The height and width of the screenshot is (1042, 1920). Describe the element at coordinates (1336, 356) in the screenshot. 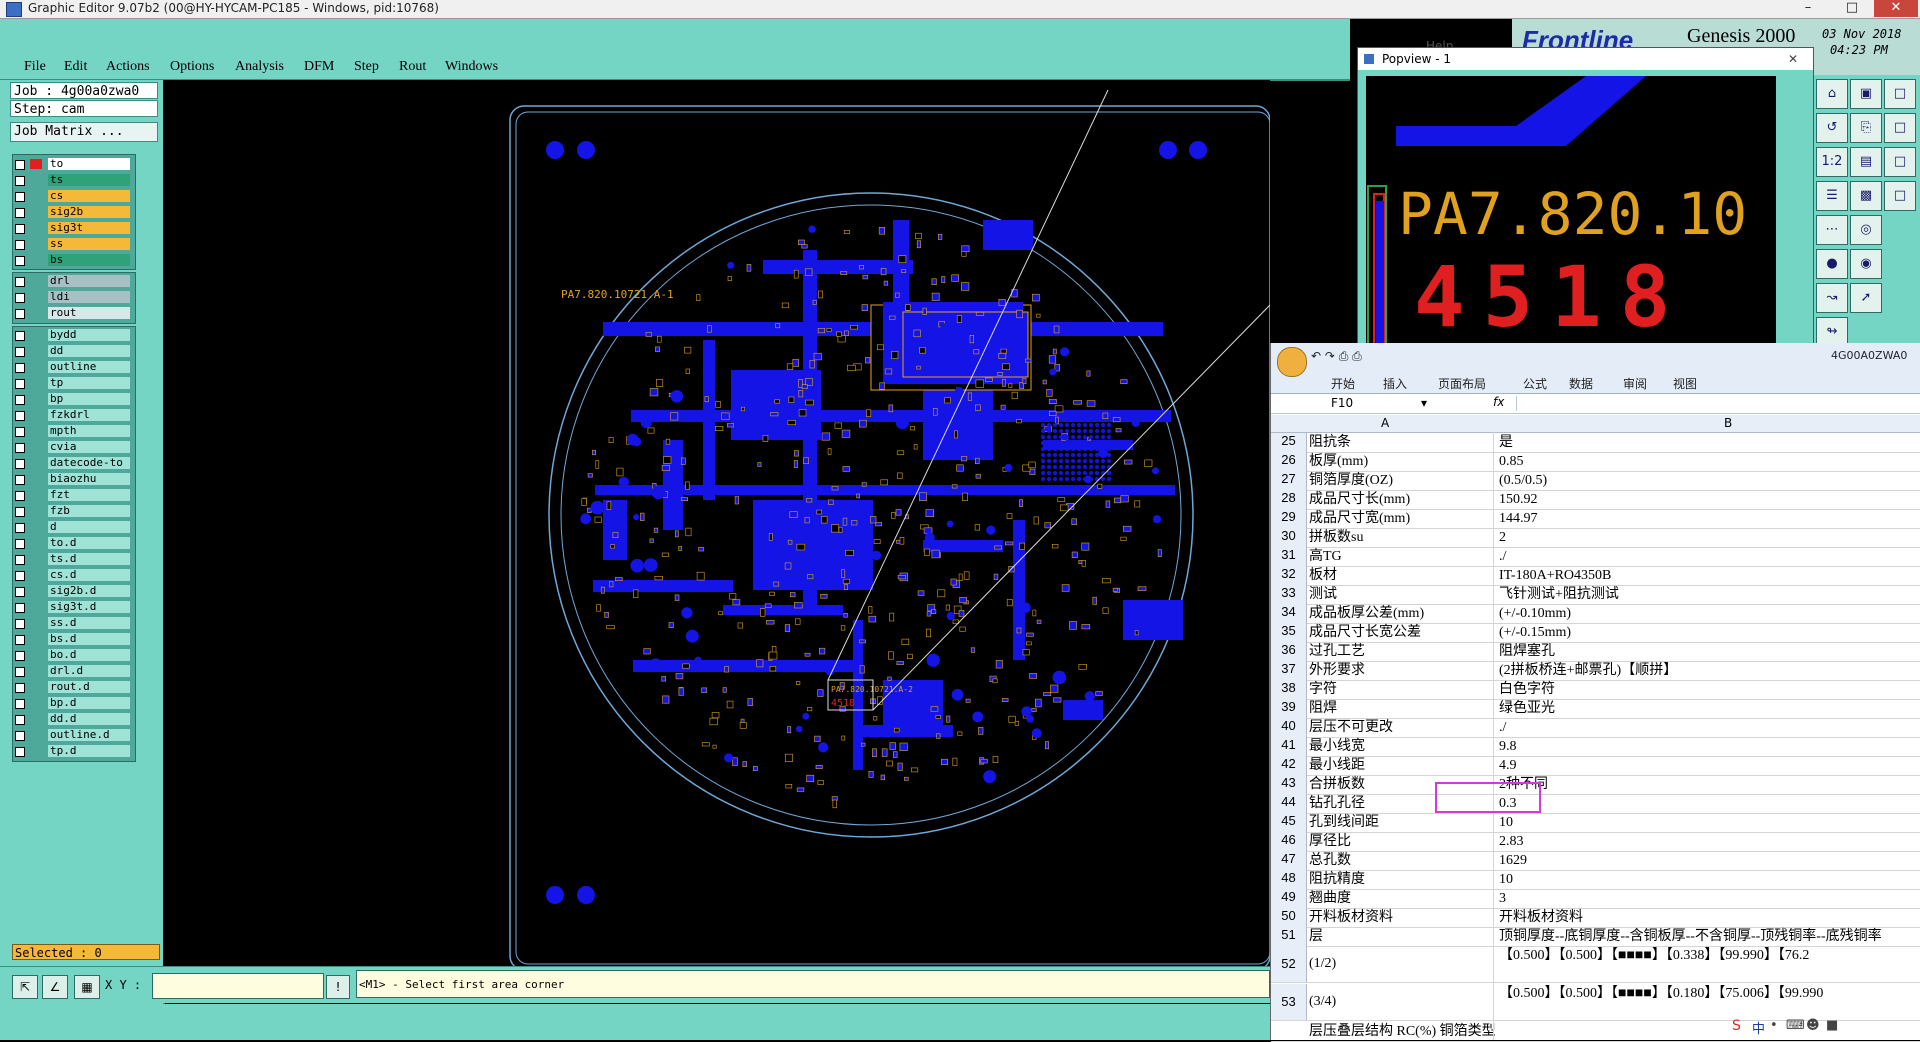

I see `quick-access-icons: ↶ ↷ ⎙ ⎙` at that location.